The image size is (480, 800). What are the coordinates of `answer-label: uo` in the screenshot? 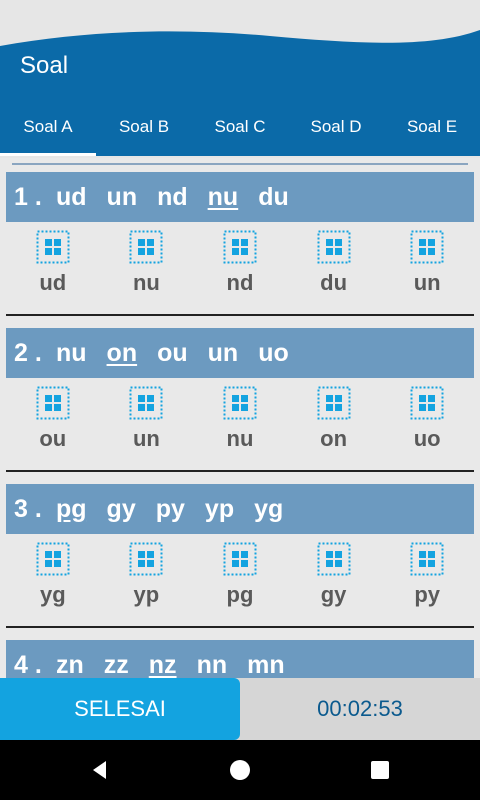 It's located at (427, 438).